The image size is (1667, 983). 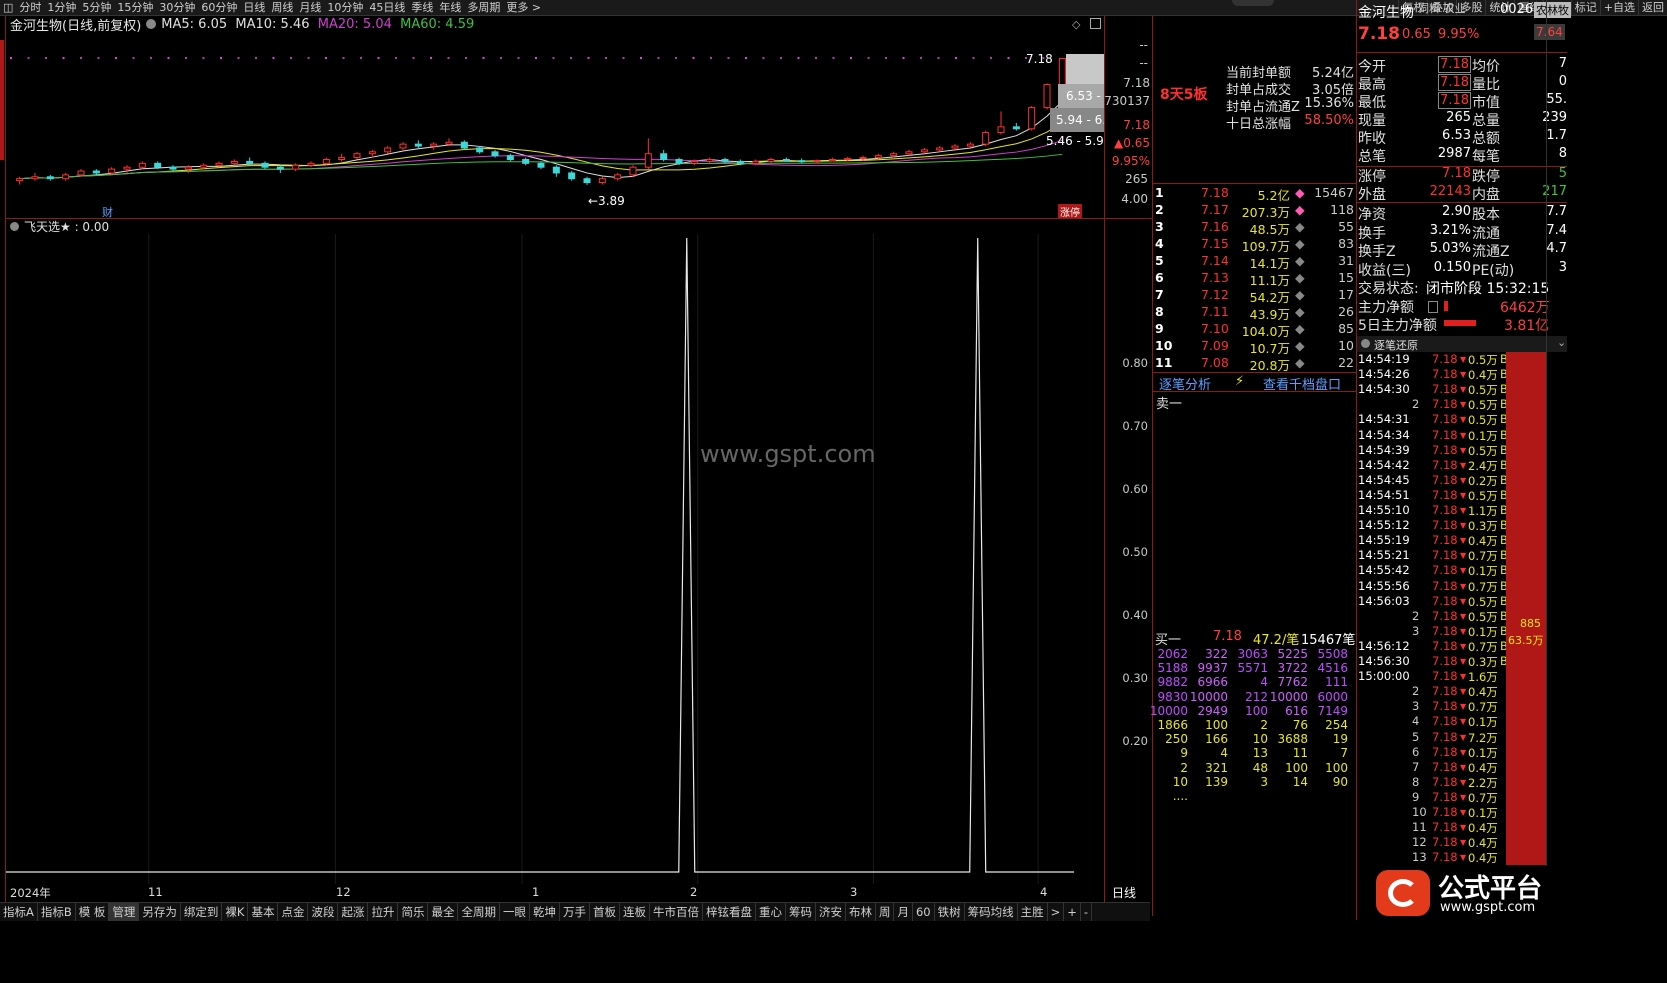 What do you see at coordinates (635, 912) in the screenshot?
I see `indicator-tab-19: 连板` at bounding box center [635, 912].